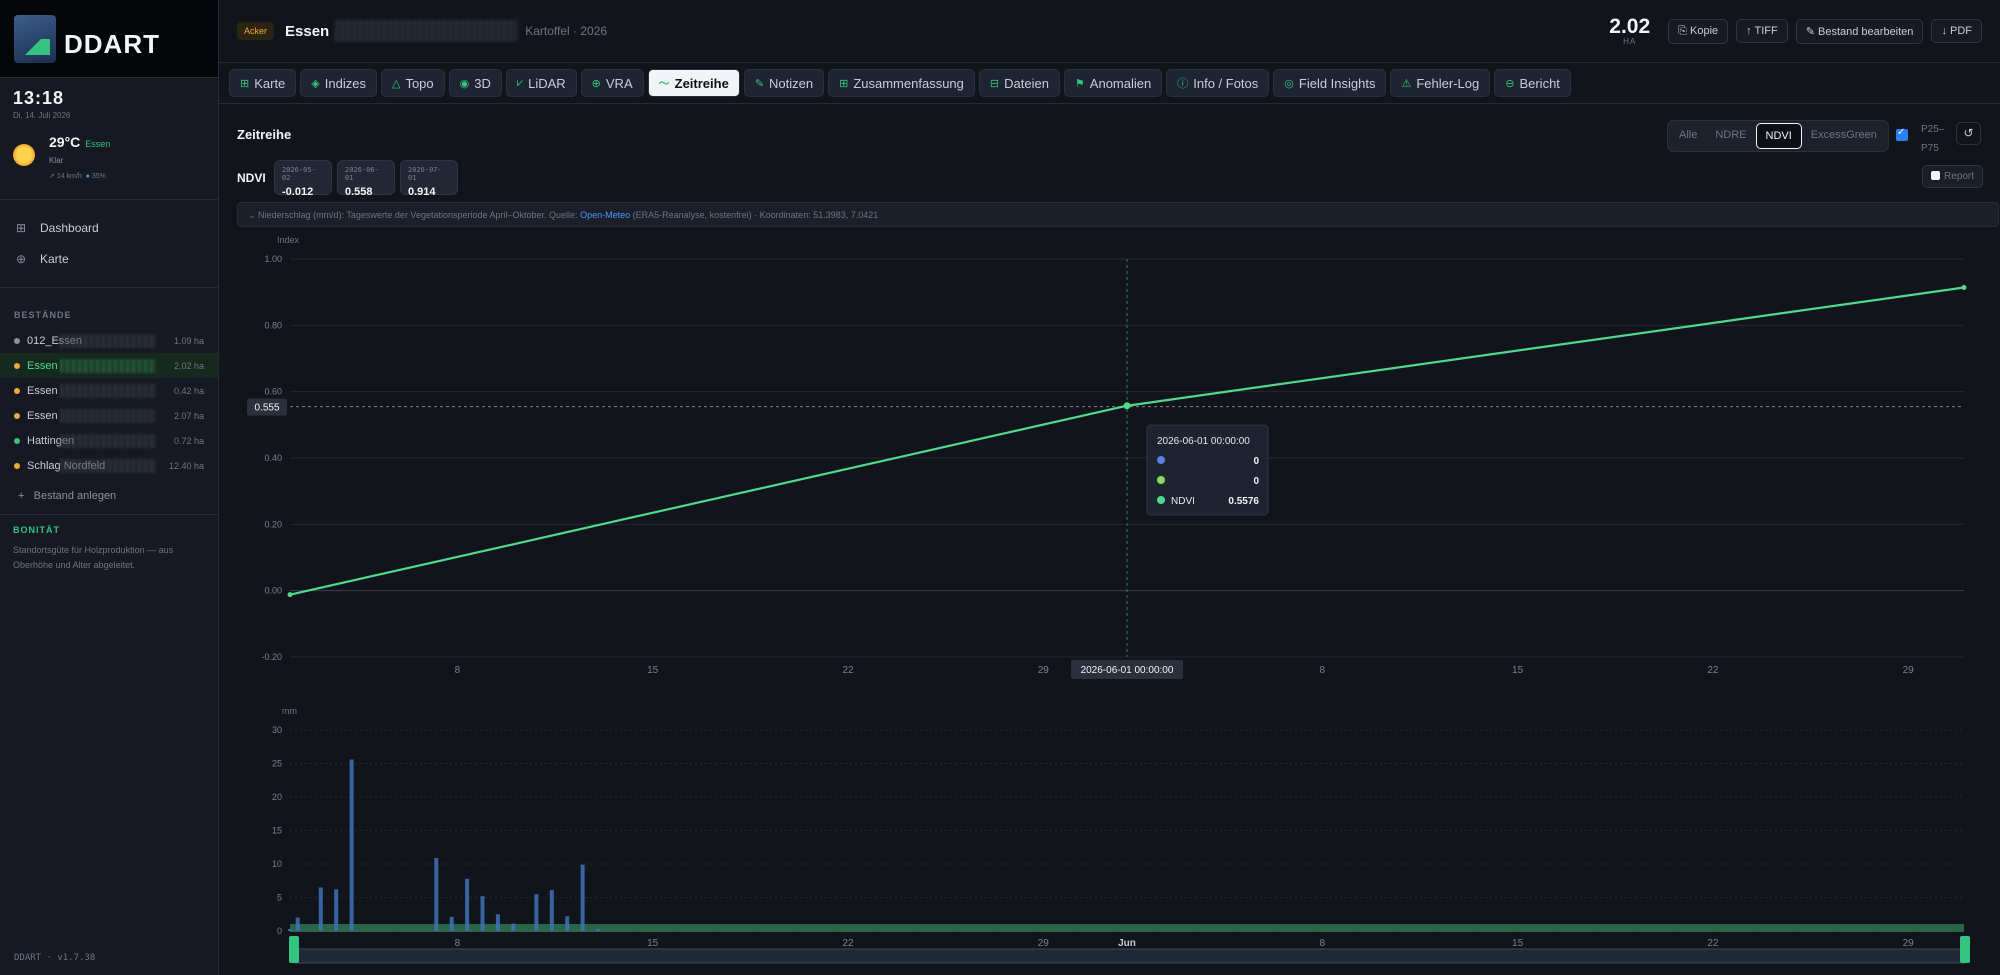  What do you see at coordinates (1682, 30) in the screenshot?
I see `copy-icon: ⎘` at bounding box center [1682, 30].